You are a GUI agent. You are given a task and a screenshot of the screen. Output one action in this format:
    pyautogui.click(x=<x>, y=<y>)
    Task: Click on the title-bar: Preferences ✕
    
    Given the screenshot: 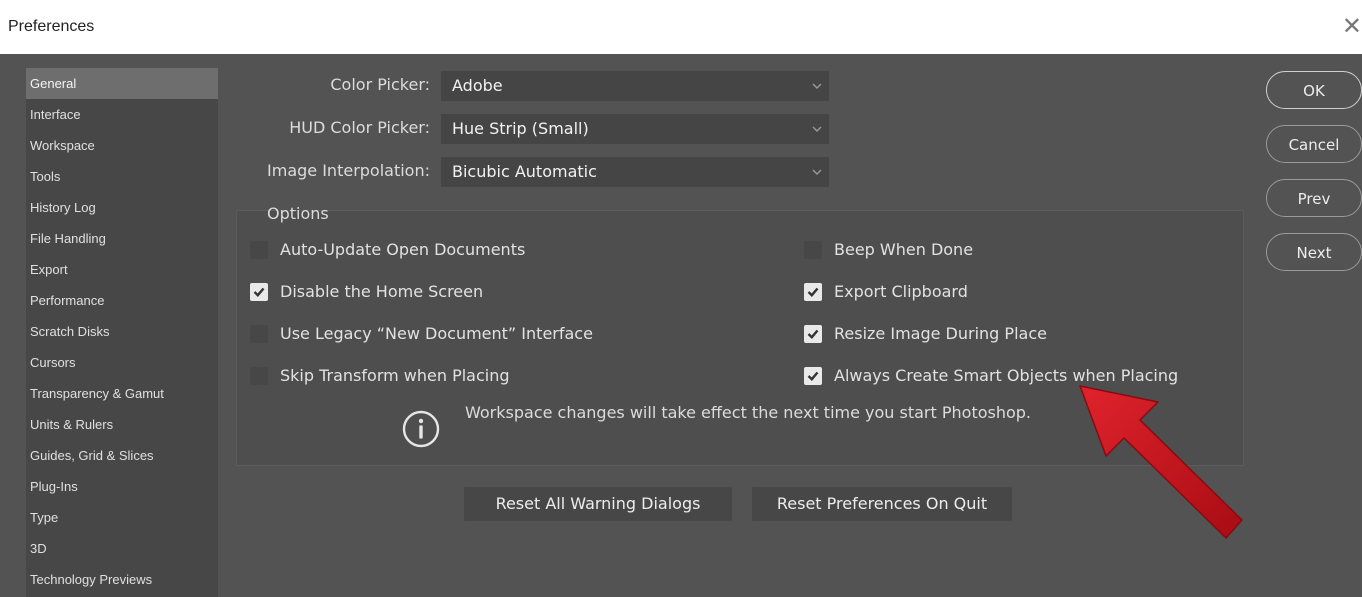 What is the action you would take?
    pyautogui.click(x=681, y=27)
    